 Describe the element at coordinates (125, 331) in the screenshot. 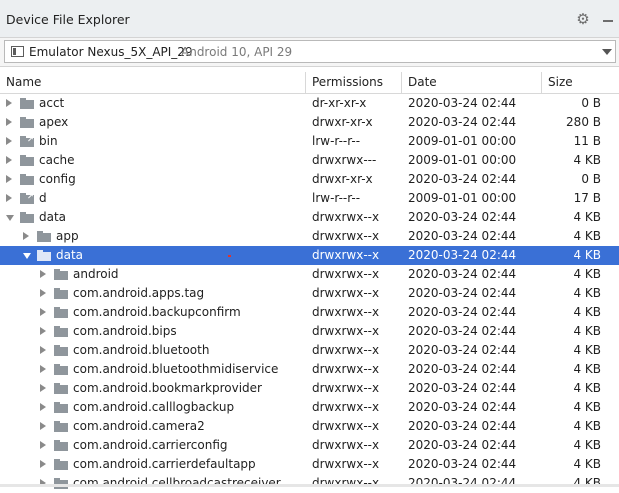

I see `file-name: com.android.bips` at that location.